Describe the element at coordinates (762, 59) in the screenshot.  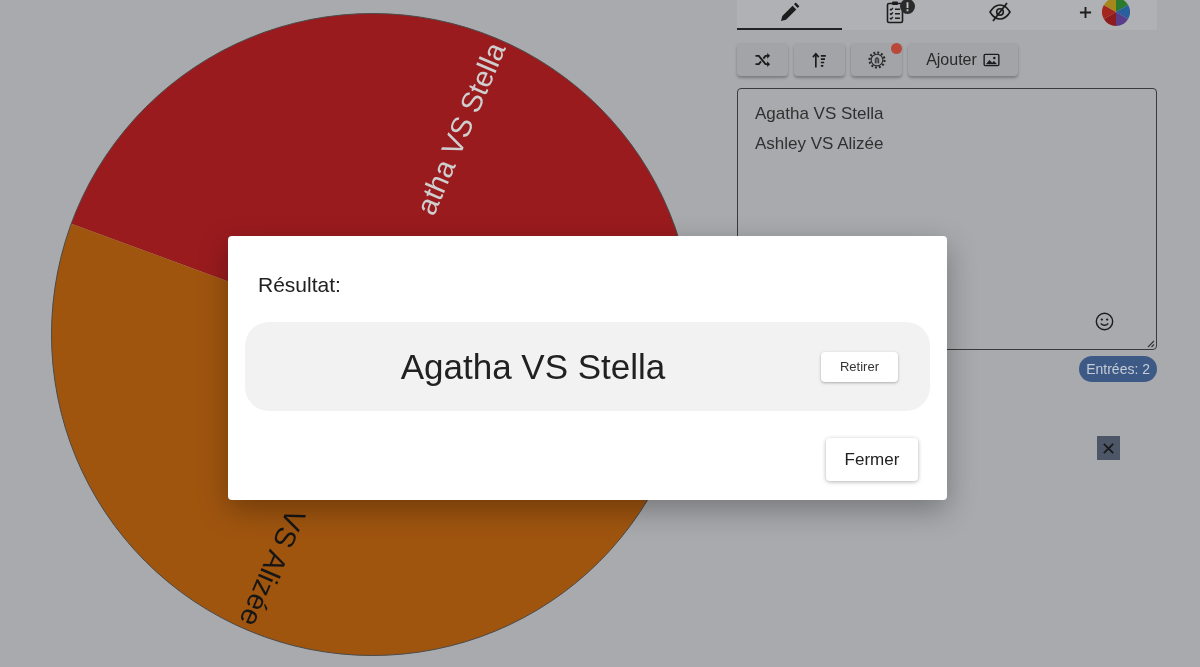
I see `shuffle-button` at that location.